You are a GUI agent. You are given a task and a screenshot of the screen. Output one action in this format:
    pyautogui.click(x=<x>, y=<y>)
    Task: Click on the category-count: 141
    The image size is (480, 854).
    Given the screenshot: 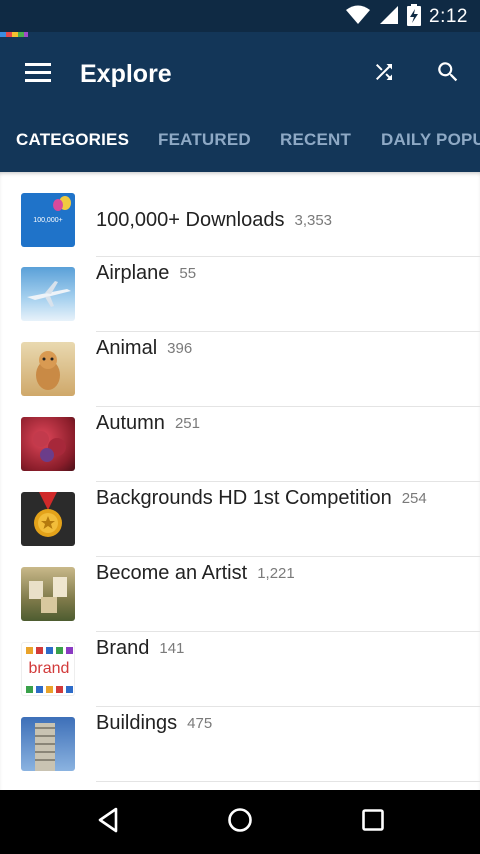 What is the action you would take?
    pyautogui.click(x=172, y=648)
    